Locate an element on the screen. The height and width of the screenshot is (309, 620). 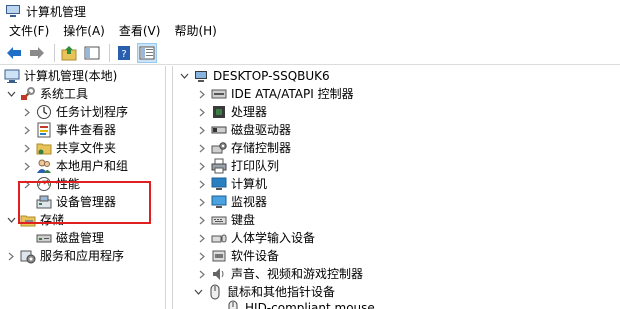
show-hide-tree-icon is located at coordinates (92, 52).